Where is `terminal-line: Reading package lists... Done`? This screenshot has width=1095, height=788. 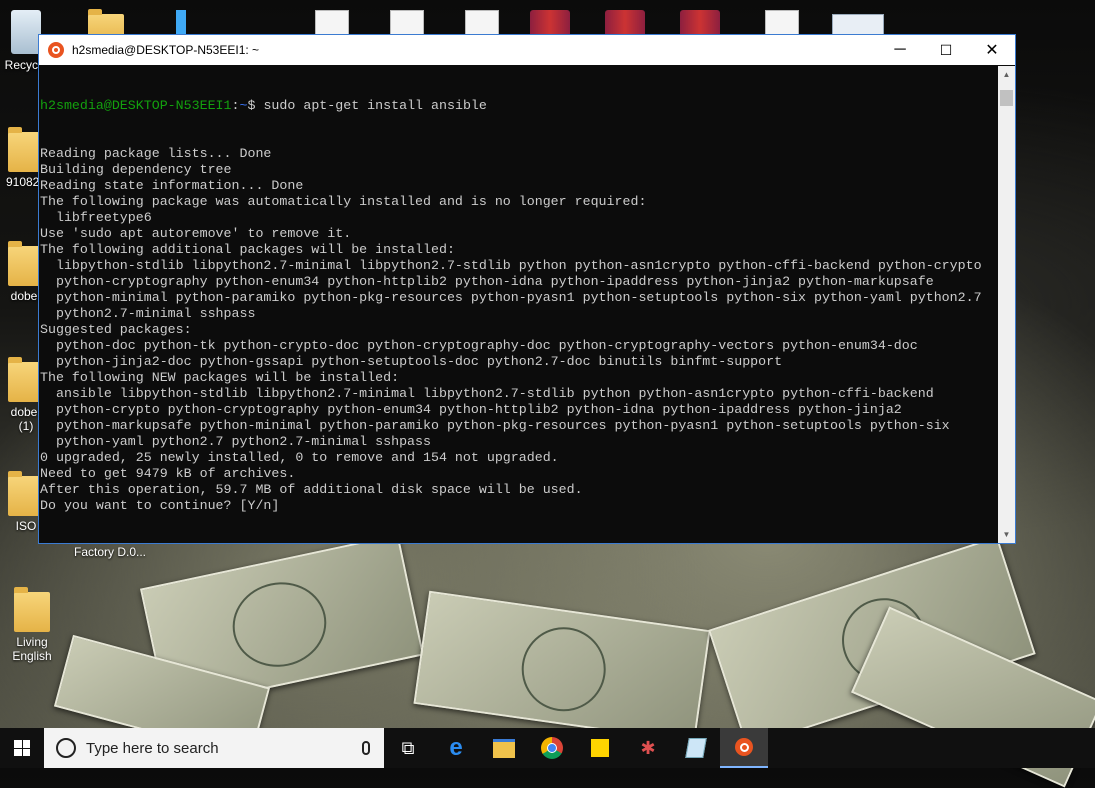
terminal-line: Reading package lists... Done is located at coordinates (156, 153).